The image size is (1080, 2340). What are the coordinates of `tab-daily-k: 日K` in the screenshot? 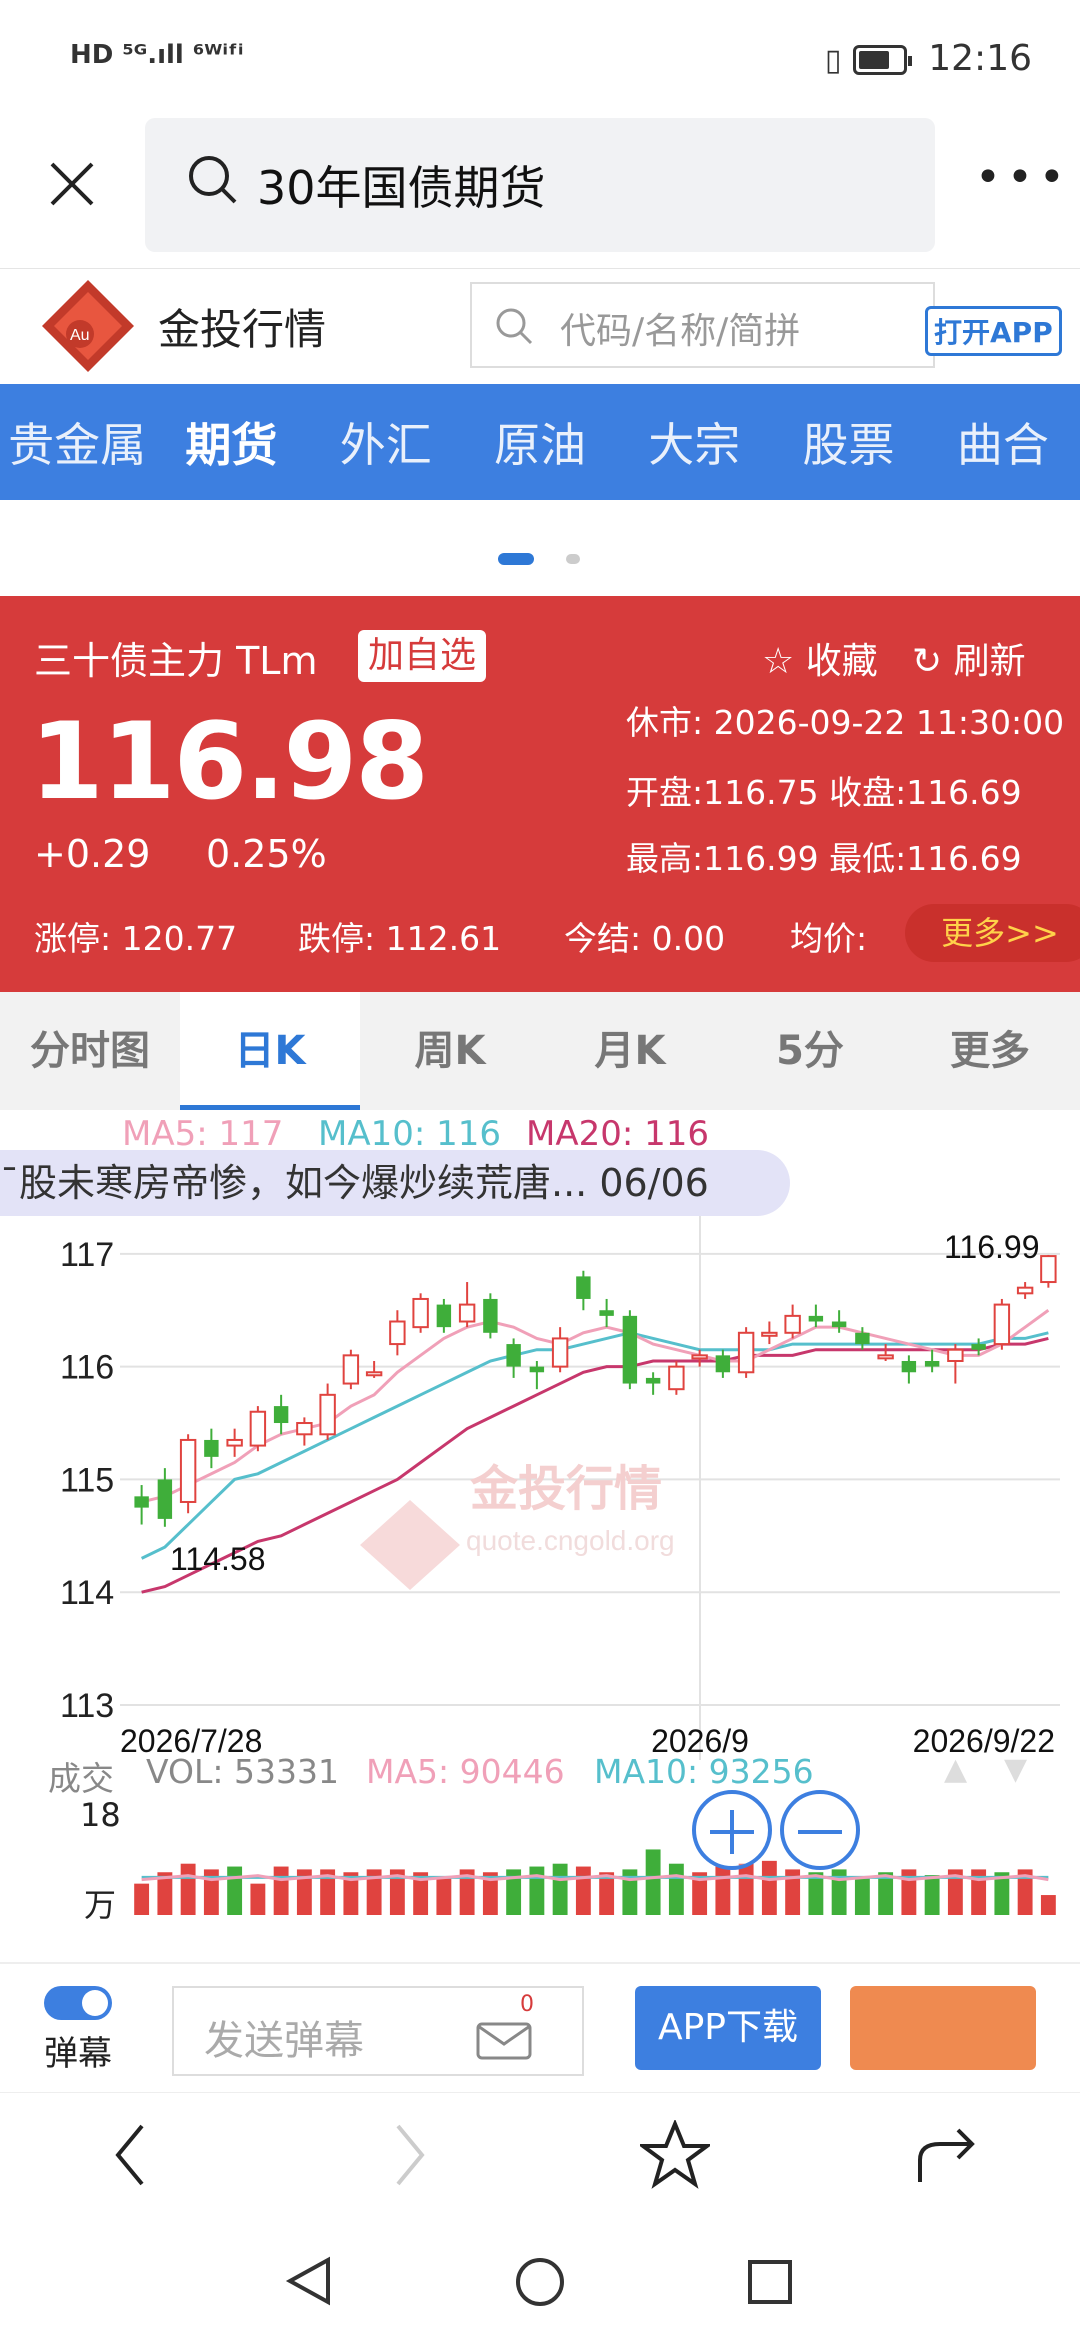 It's located at (270, 1051).